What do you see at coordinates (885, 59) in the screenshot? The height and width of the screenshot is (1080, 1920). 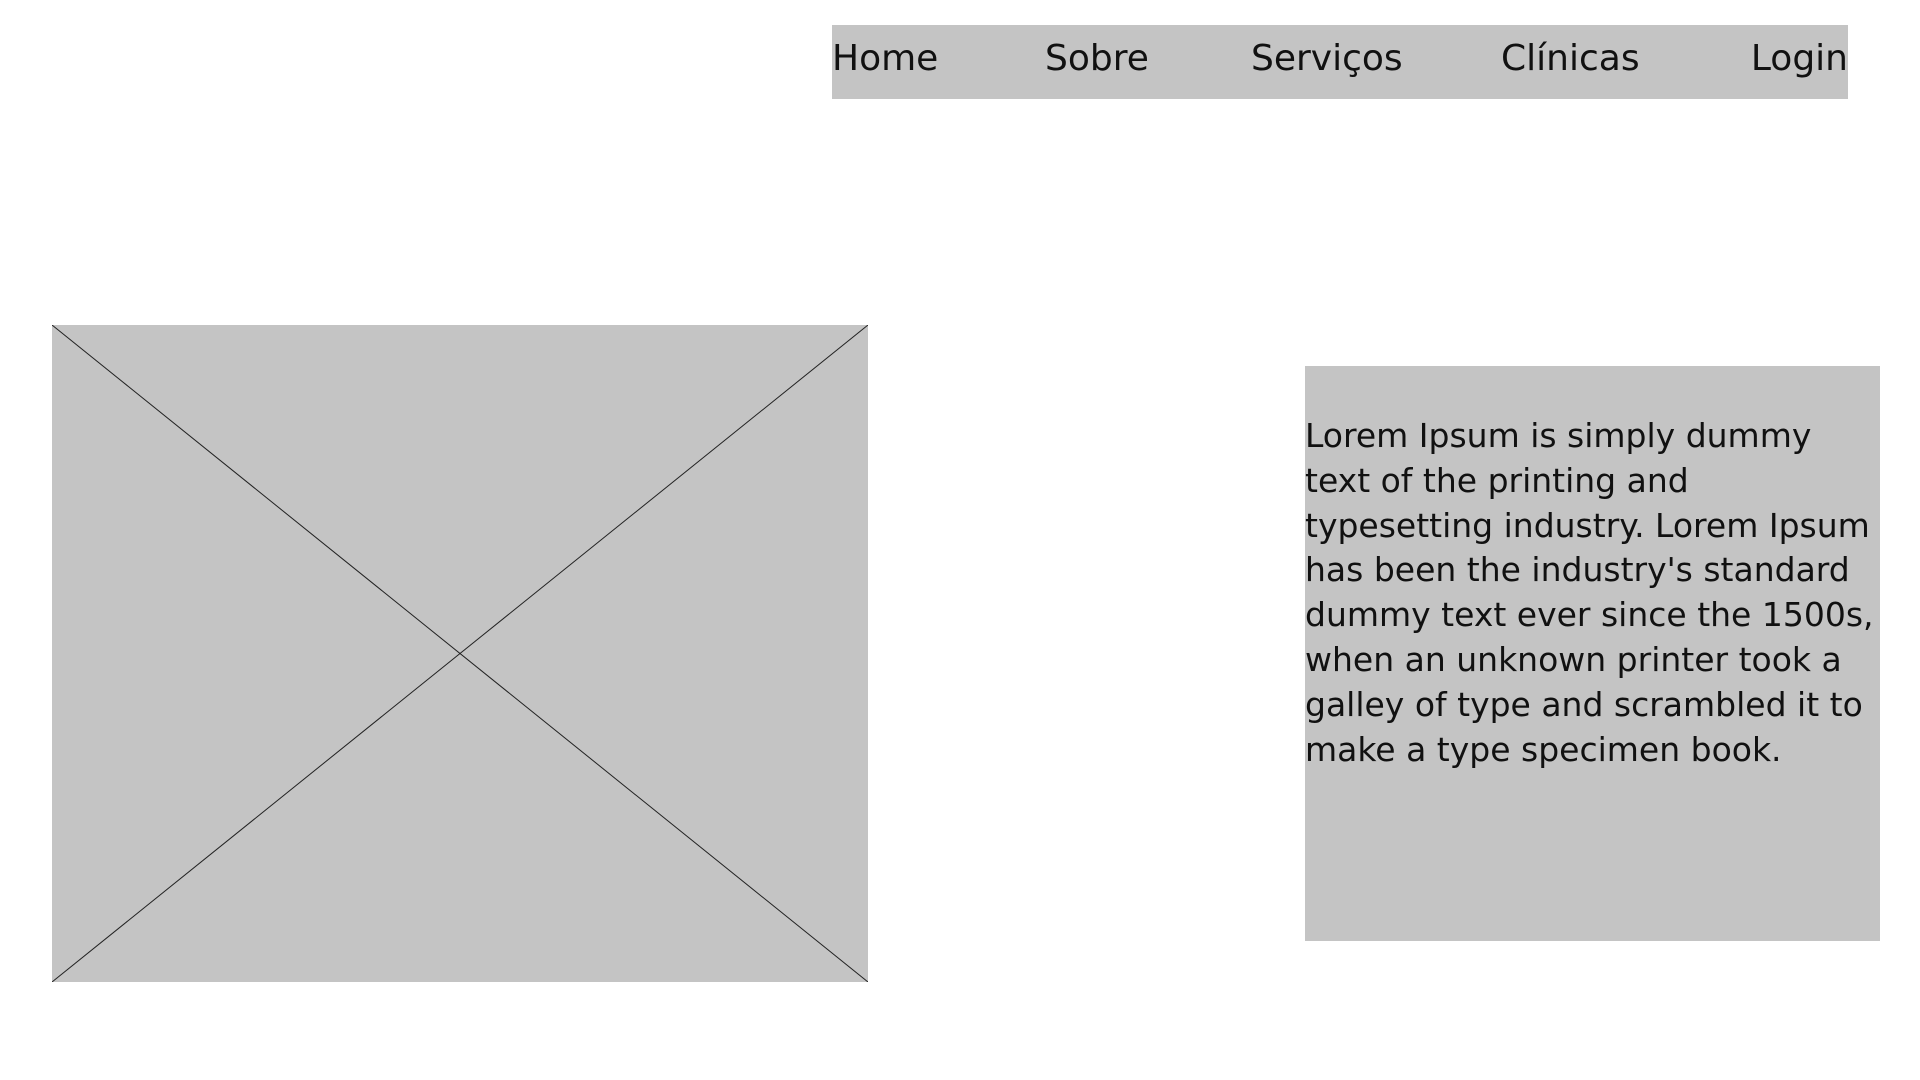 I see `nav-item-home: Home` at bounding box center [885, 59].